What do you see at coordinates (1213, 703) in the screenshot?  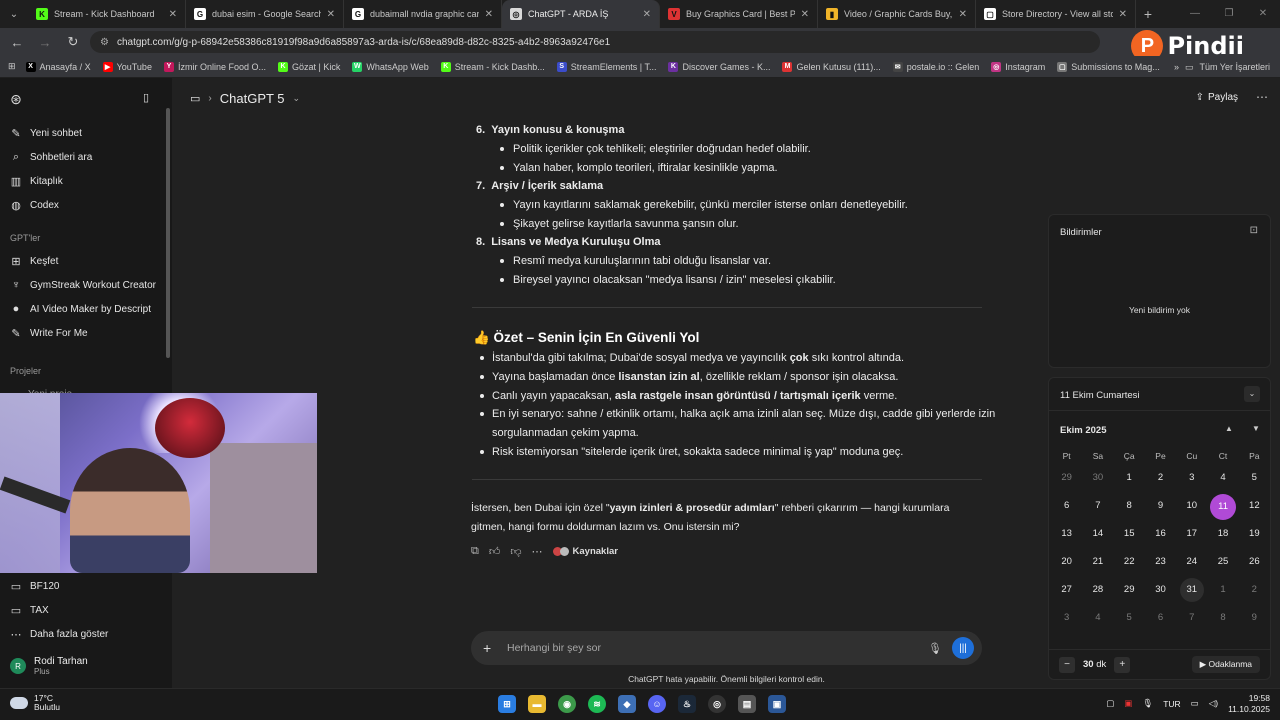 I see `volume-icon: ◁)` at bounding box center [1213, 703].